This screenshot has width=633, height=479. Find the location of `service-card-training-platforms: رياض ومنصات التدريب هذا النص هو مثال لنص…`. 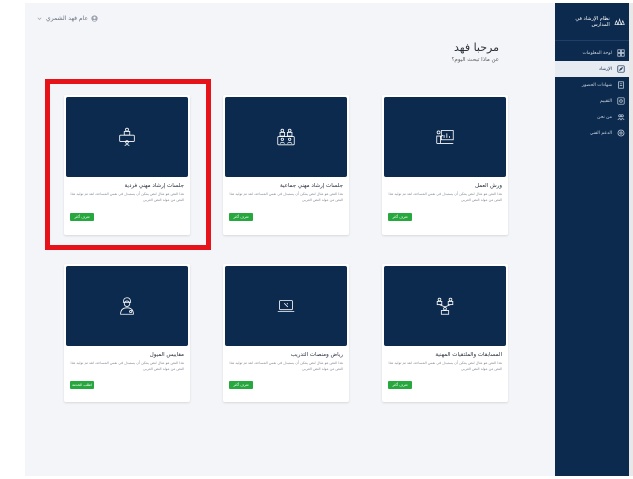

service-card-training-platforms: رياض ومنصات التدريب هذا النص هو مثال لنص… is located at coordinates (286, 333).